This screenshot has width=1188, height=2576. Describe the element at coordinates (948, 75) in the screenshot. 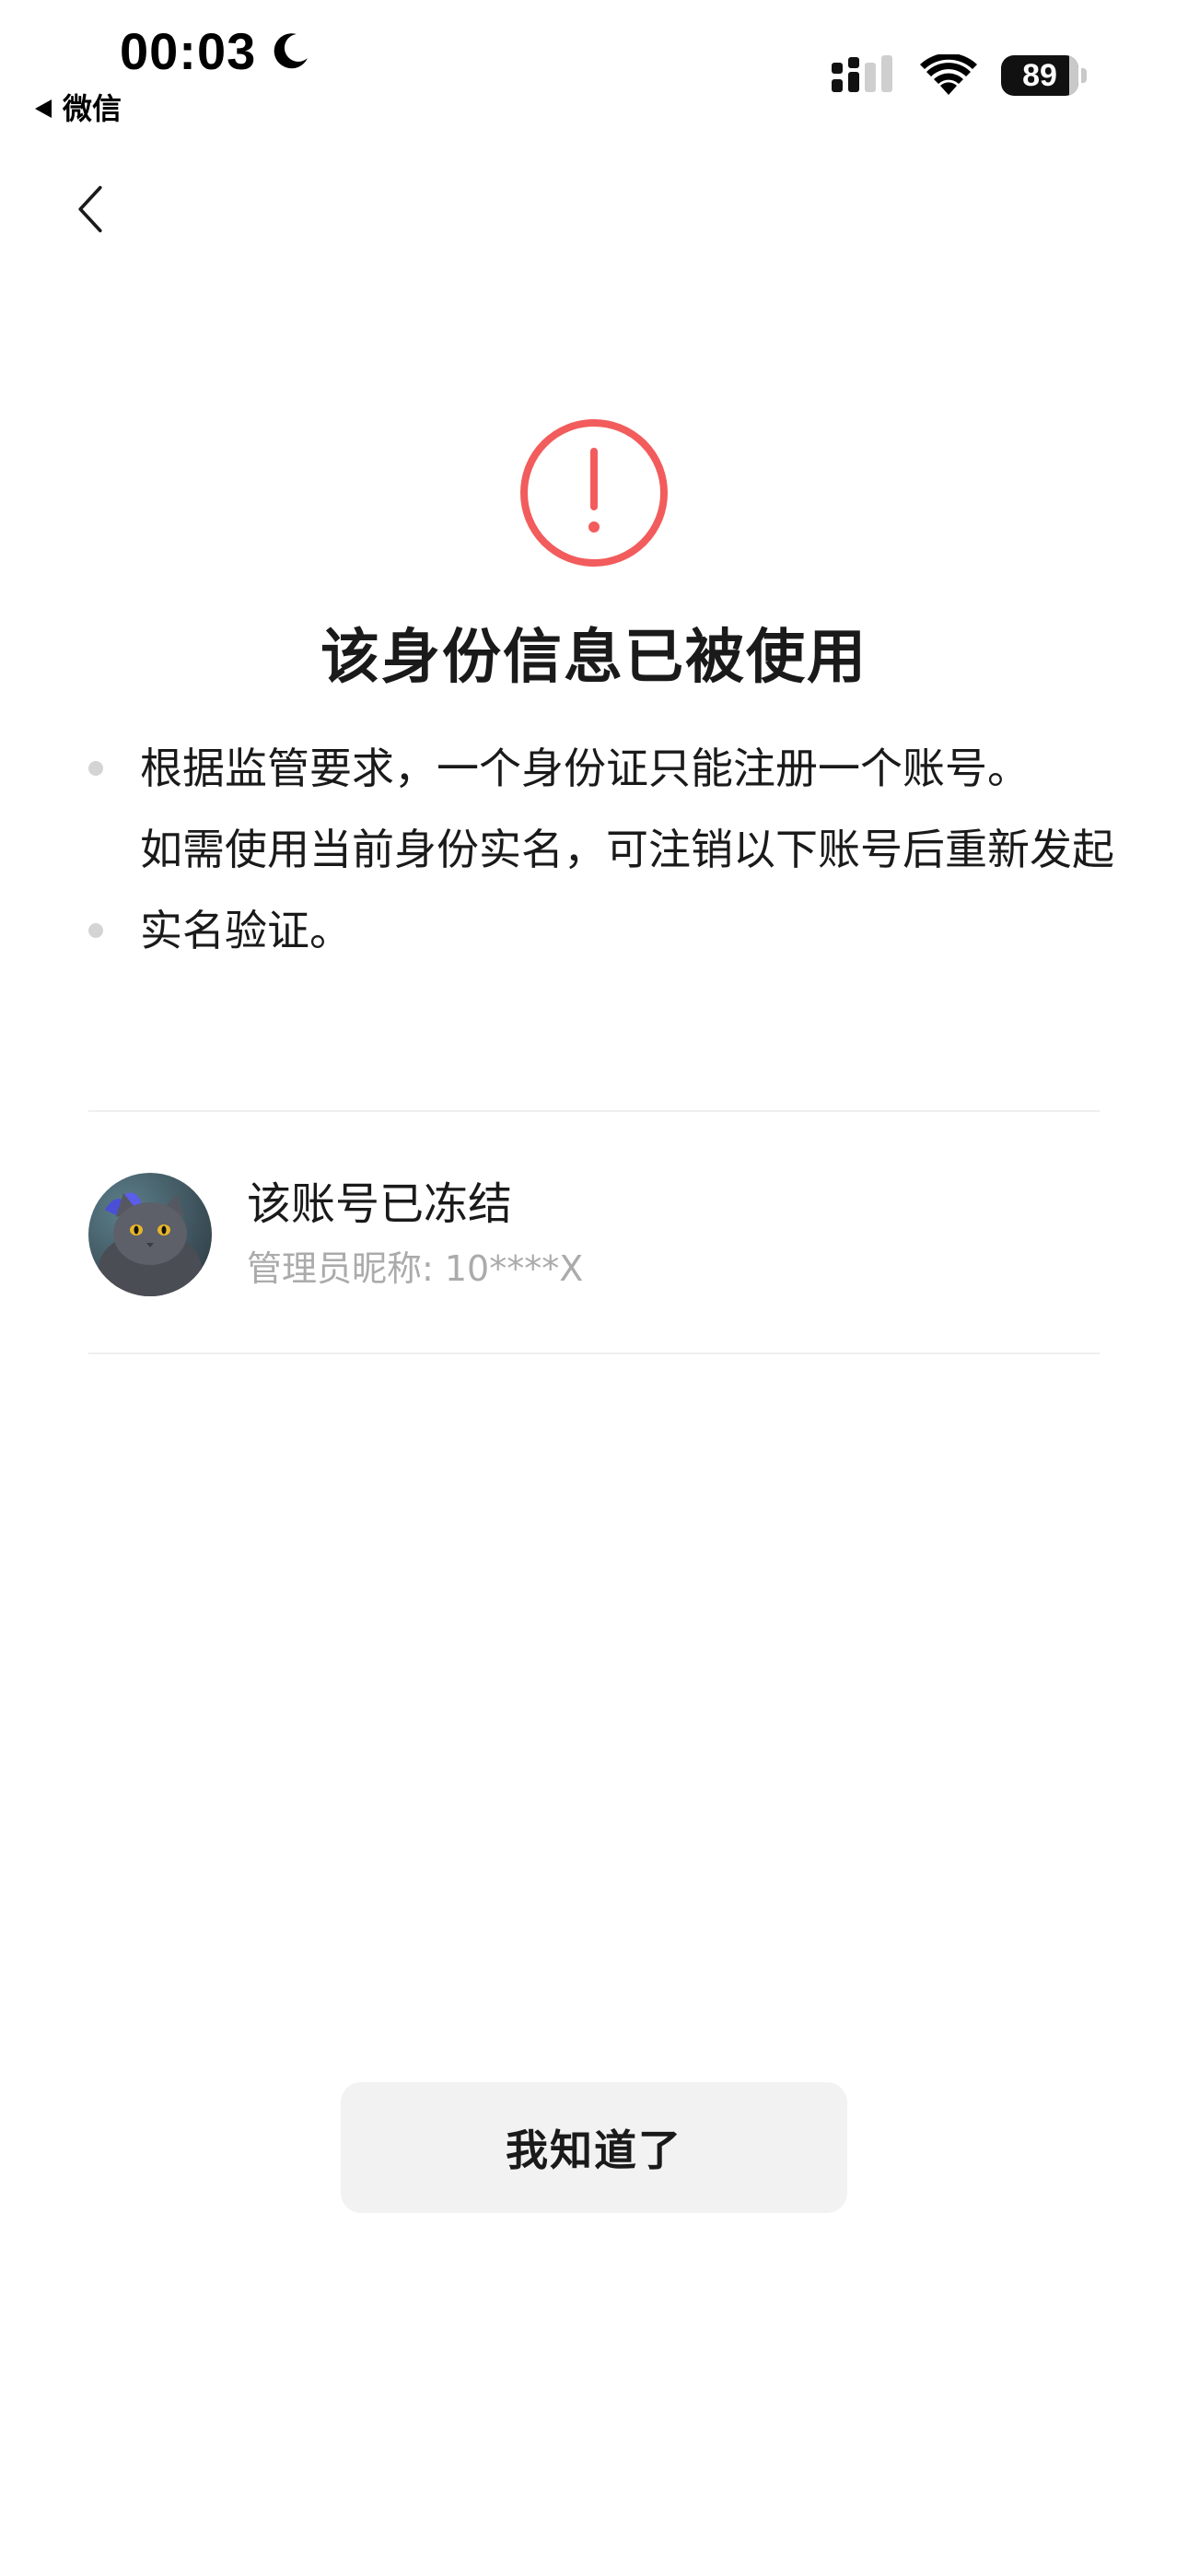

I see `wifi-icon` at that location.